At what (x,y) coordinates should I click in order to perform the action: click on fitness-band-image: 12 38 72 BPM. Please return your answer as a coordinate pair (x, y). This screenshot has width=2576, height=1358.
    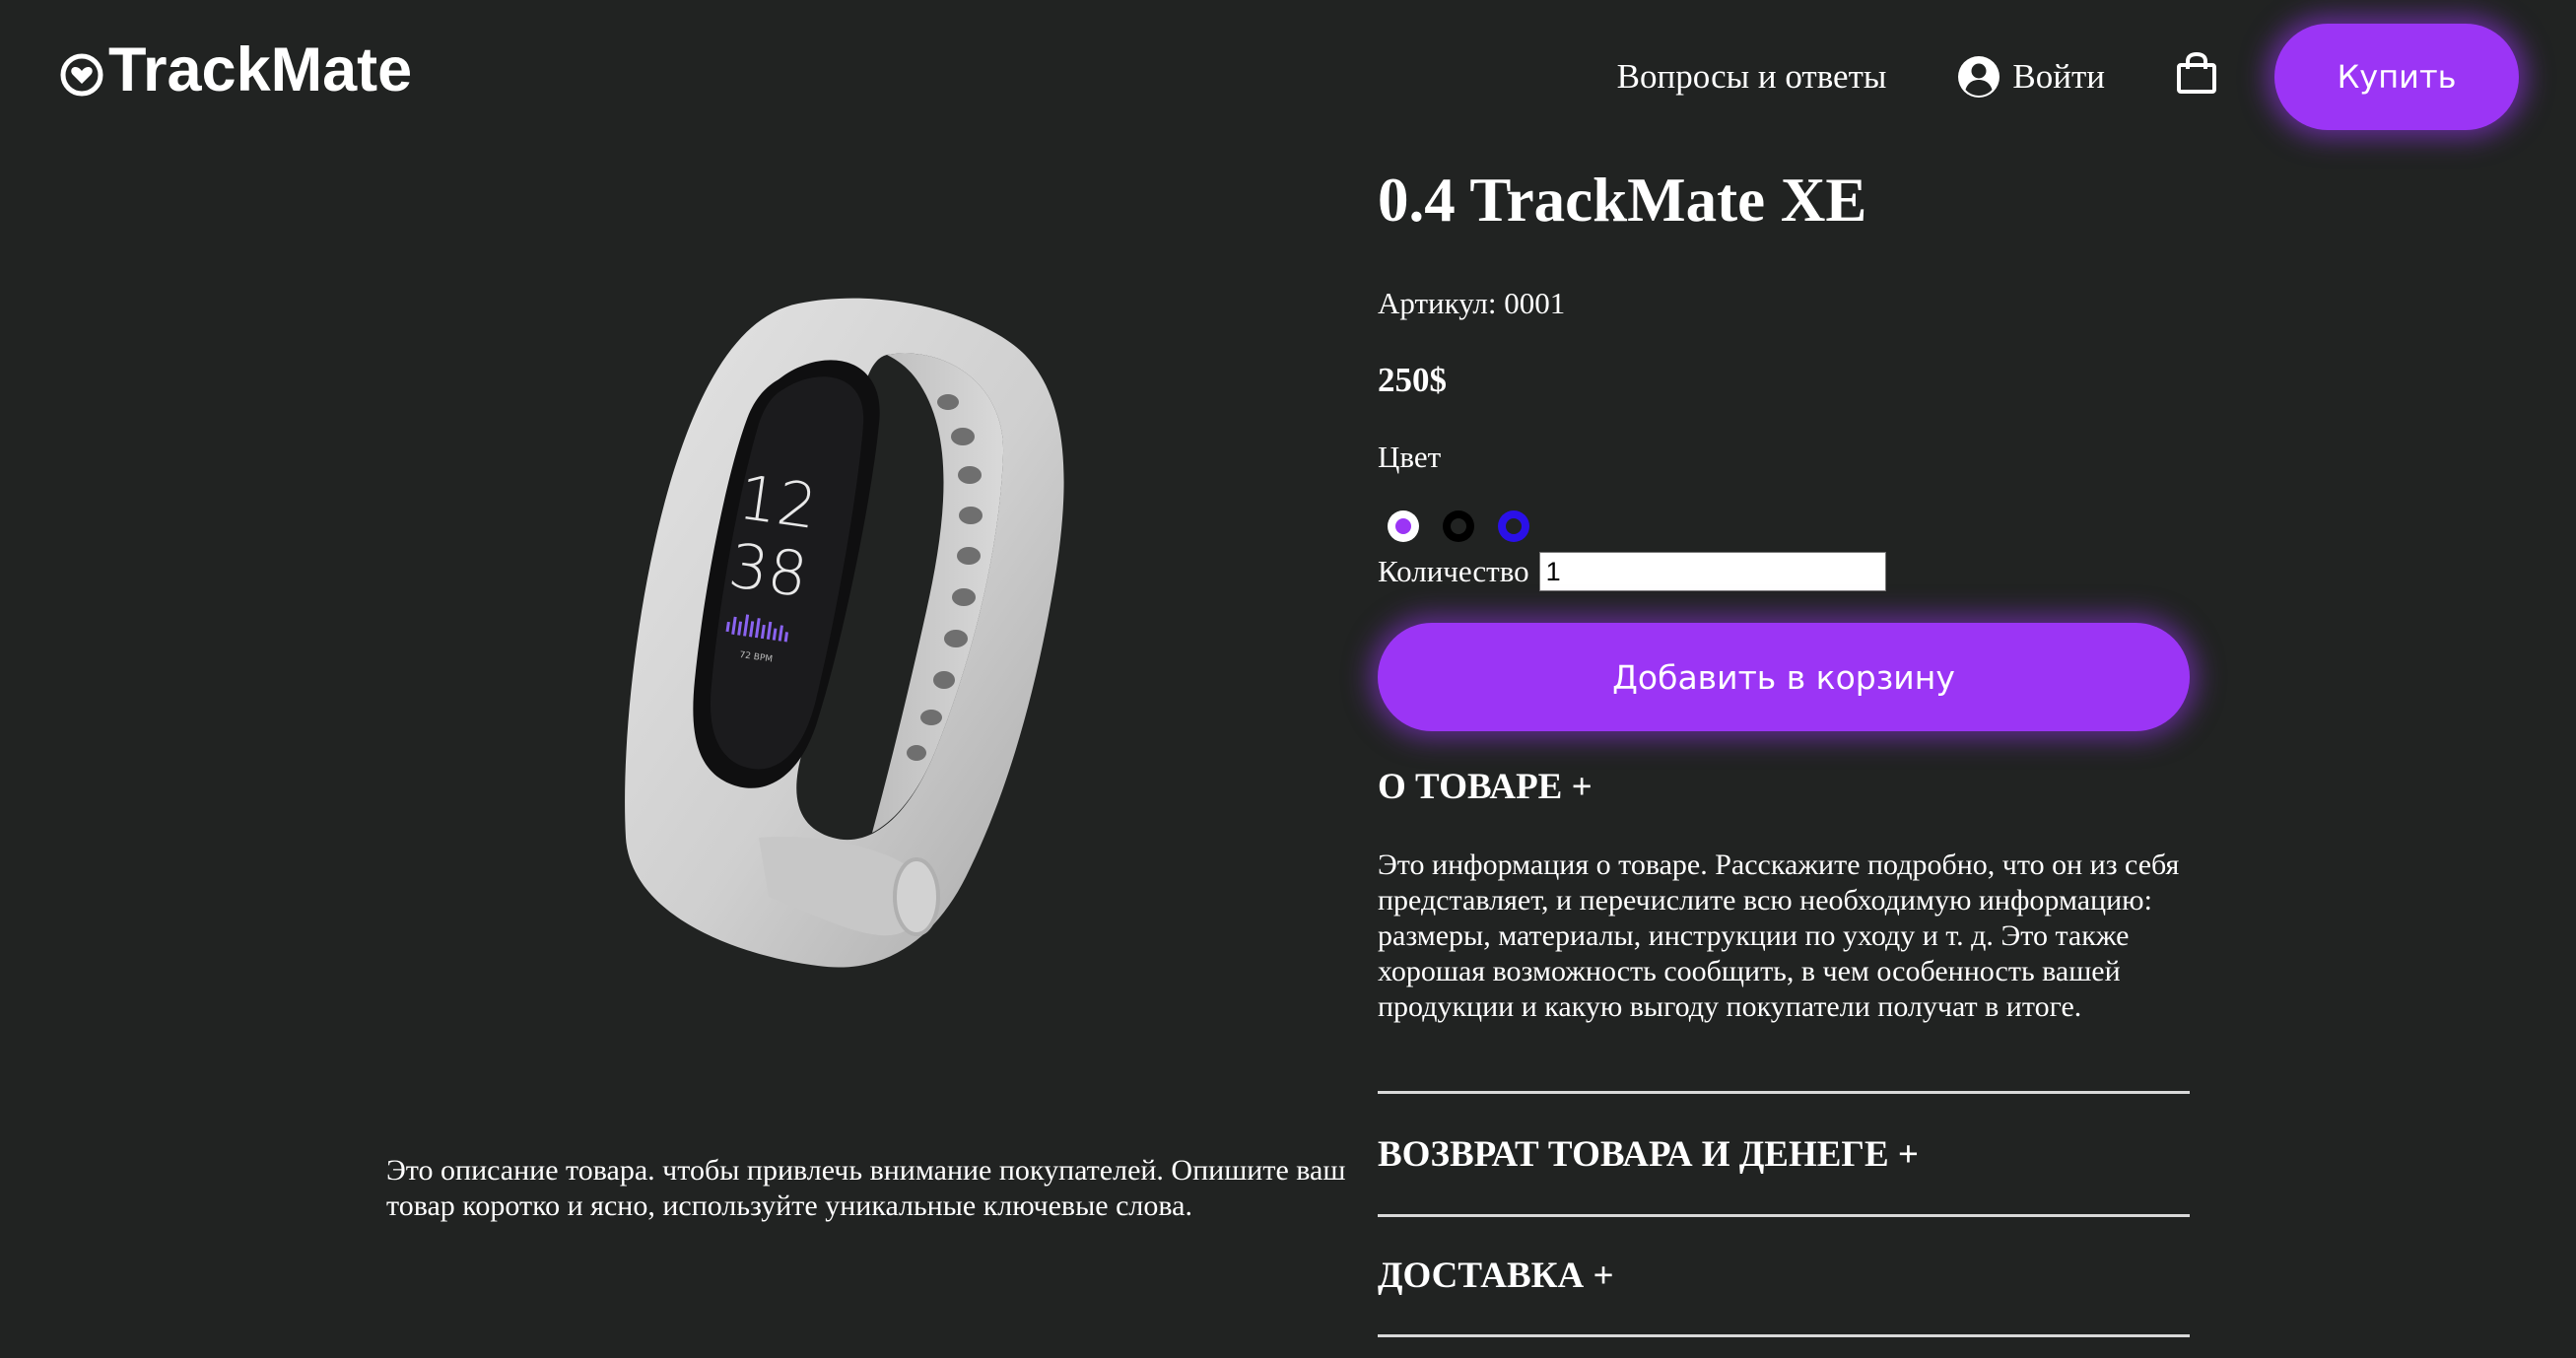
    Looking at the image, I should click on (845, 633).